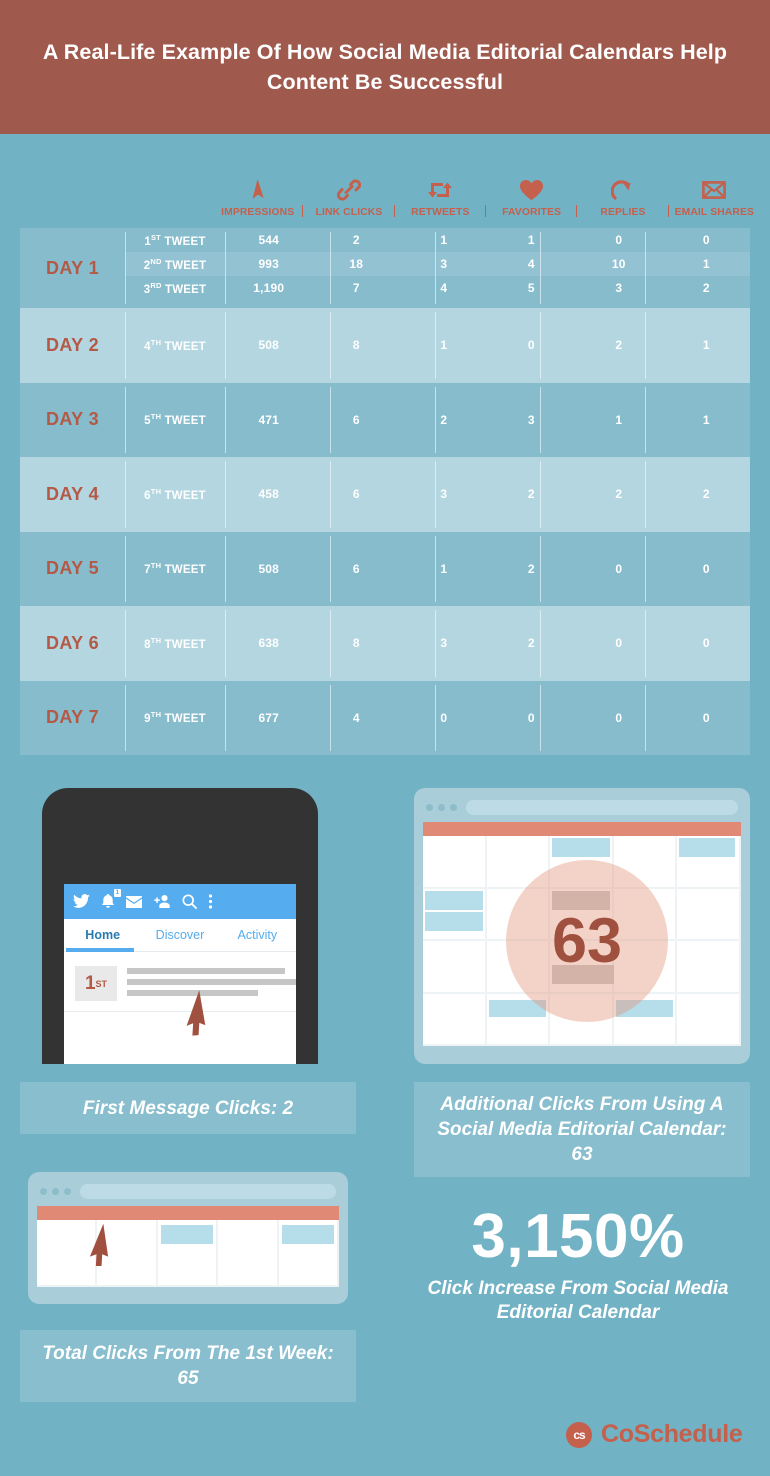  What do you see at coordinates (385, 568) in the screenshot?
I see `day-block: DAY 5 7TH TWEET 508 6 1 2 0 0` at bounding box center [385, 568].